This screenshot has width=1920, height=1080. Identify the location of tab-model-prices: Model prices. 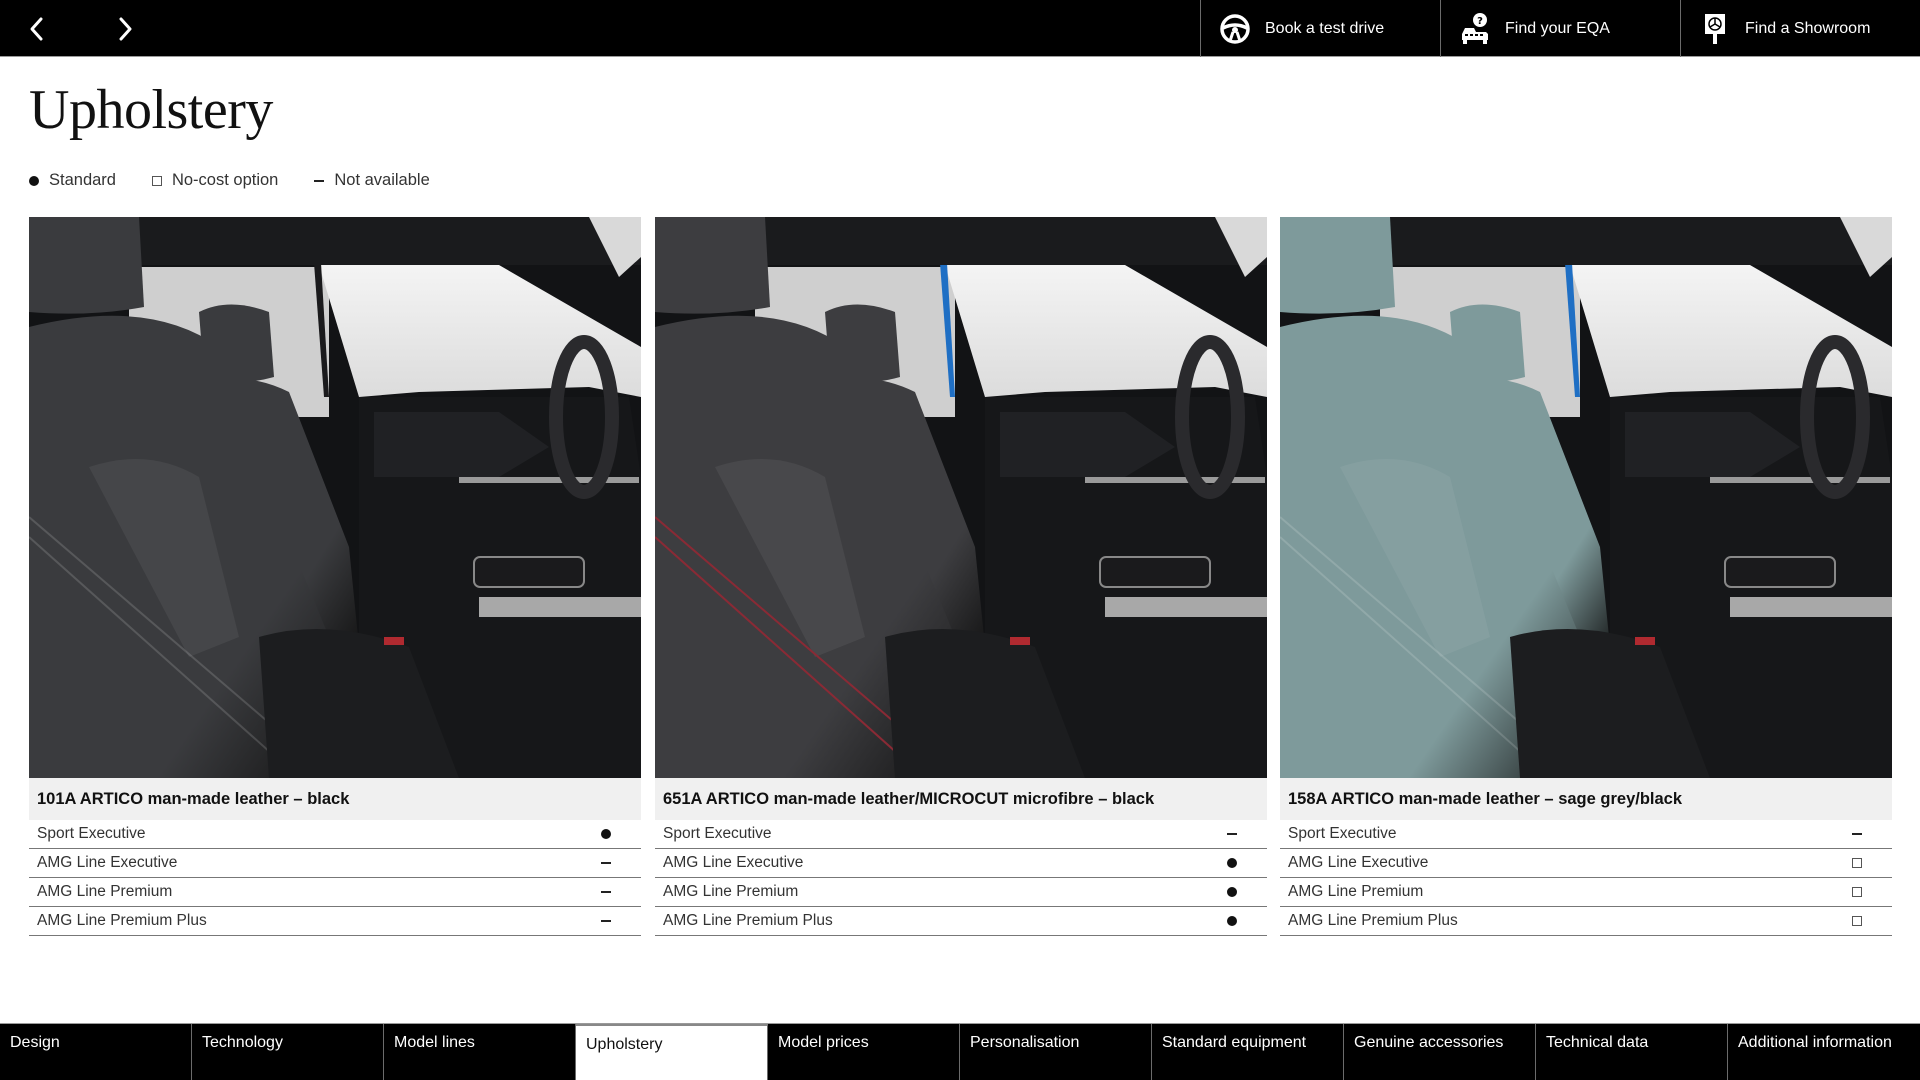
(864, 1052).